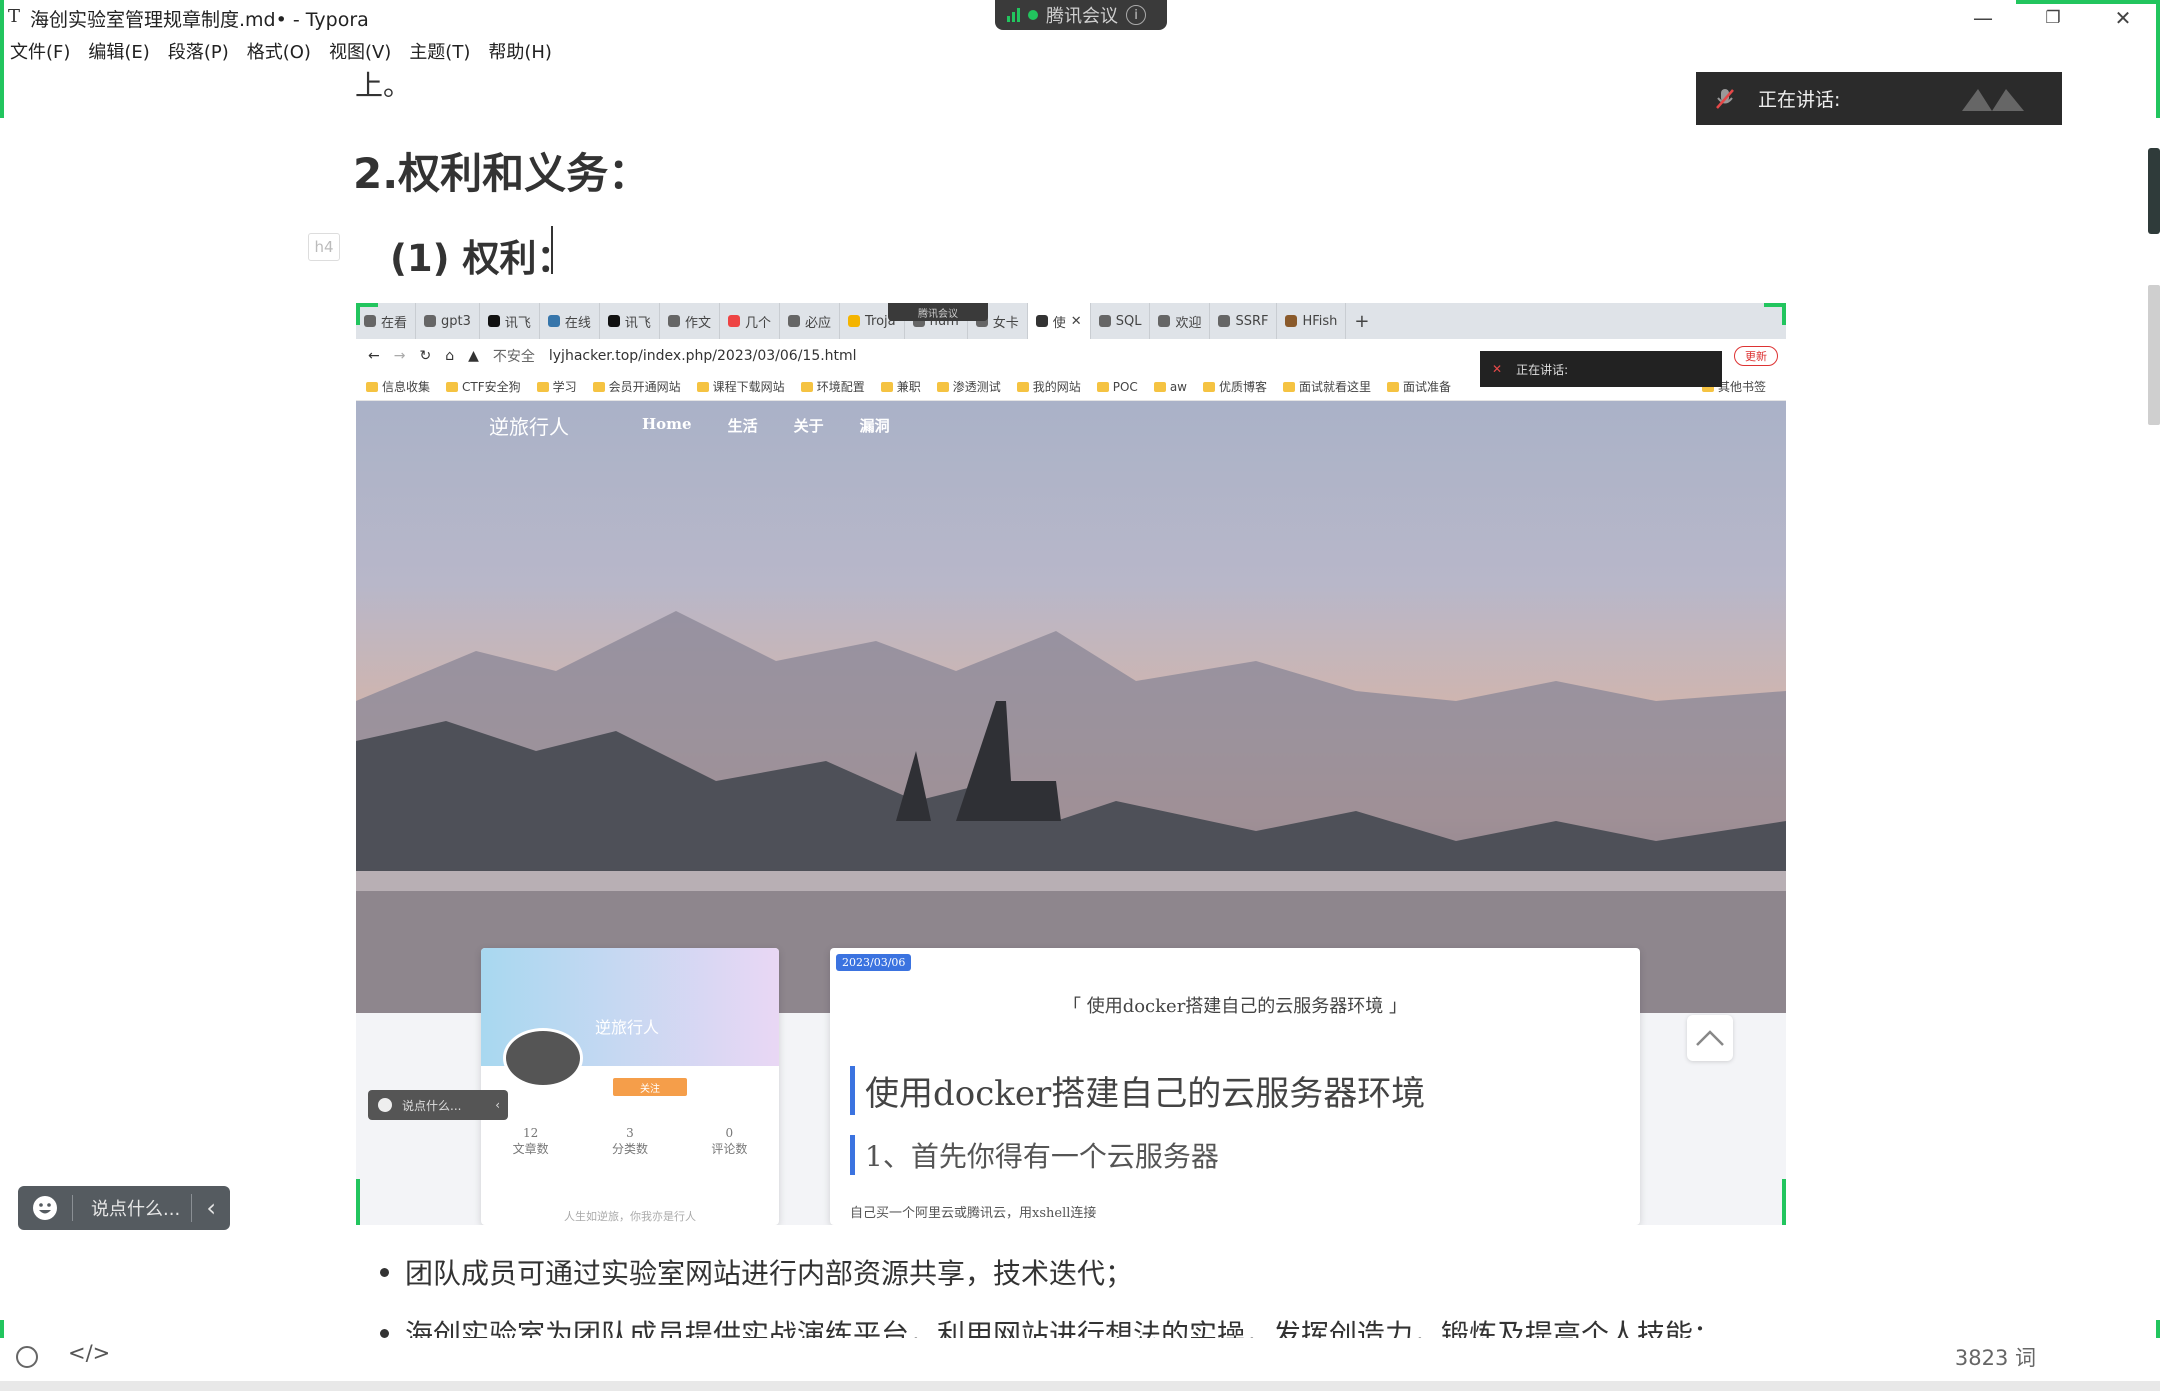 Image resolution: width=2160 pixels, height=1391 pixels. Describe the element at coordinates (1180, 321) in the screenshot. I see `browser-tab: 欢迎` at that location.